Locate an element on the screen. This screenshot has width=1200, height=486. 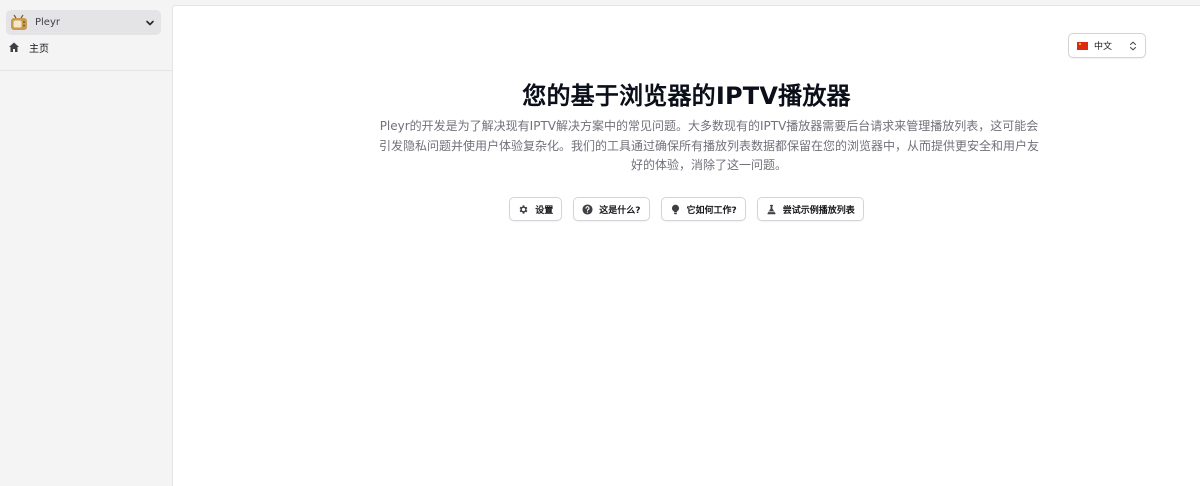
language-label: 中文 is located at coordinates (1103, 47).